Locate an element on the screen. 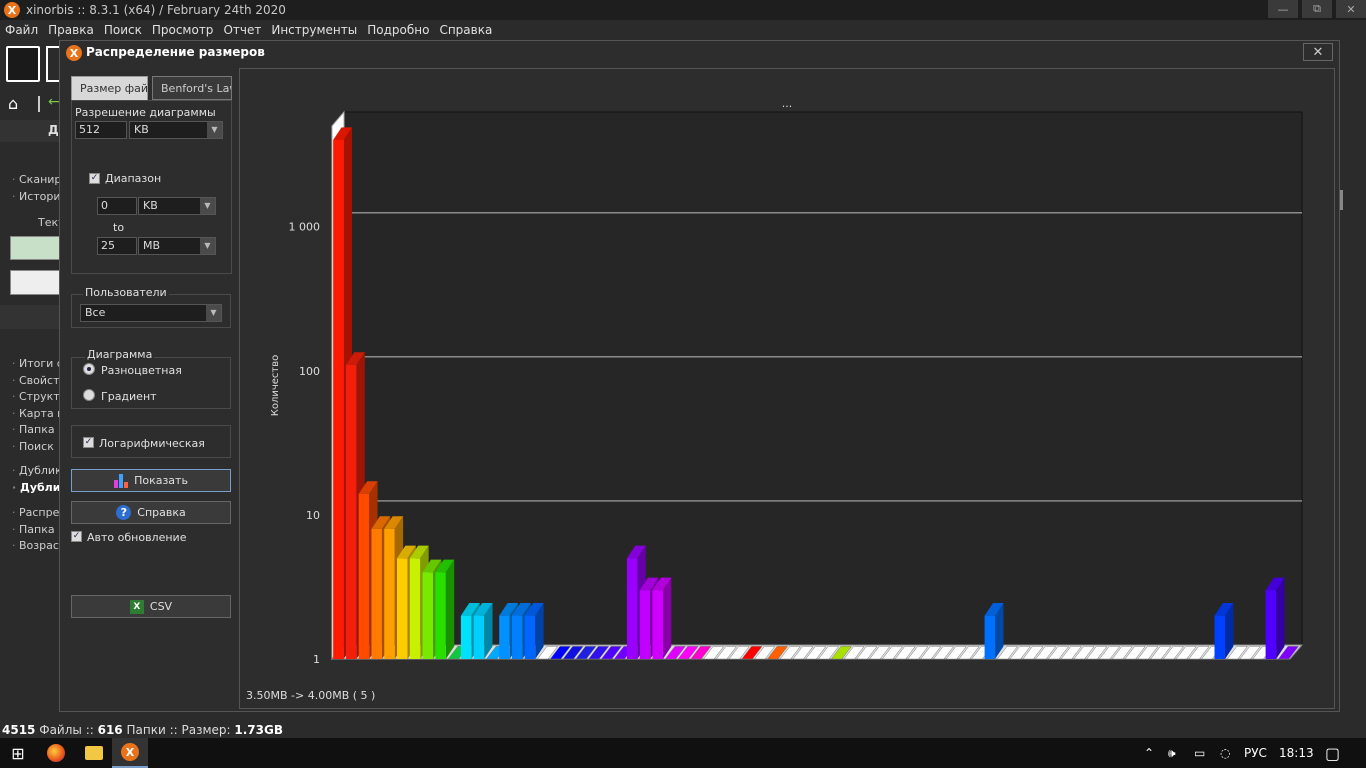  firefox-taskbar-item is located at coordinates (56, 753).